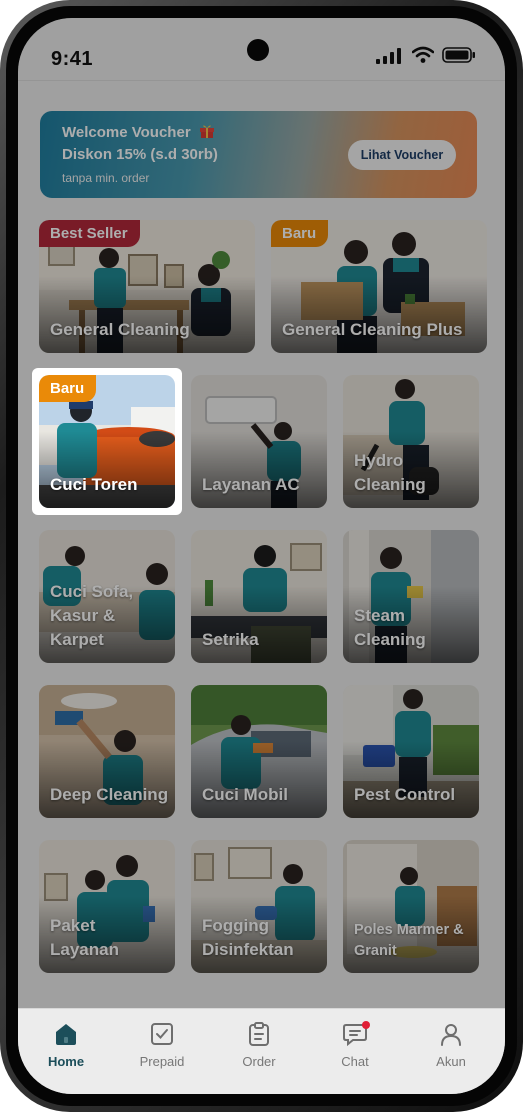 The image size is (523, 1112). What do you see at coordinates (451, 1035) in the screenshot?
I see `account-icon` at bounding box center [451, 1035].